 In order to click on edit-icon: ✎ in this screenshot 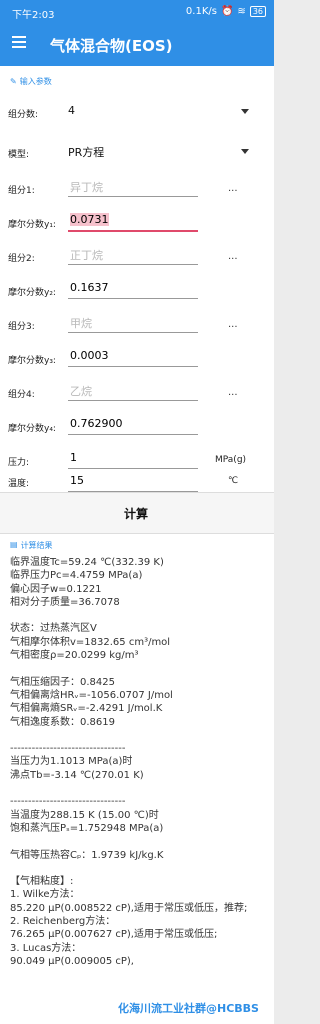, I will do `click(13, 81)`.